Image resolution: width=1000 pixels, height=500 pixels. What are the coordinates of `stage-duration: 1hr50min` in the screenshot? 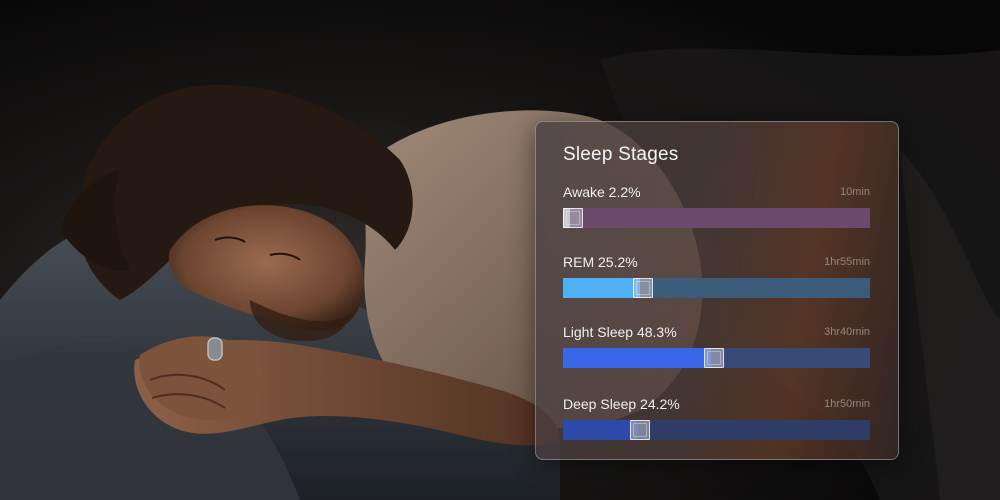 It's located at (847, 404).